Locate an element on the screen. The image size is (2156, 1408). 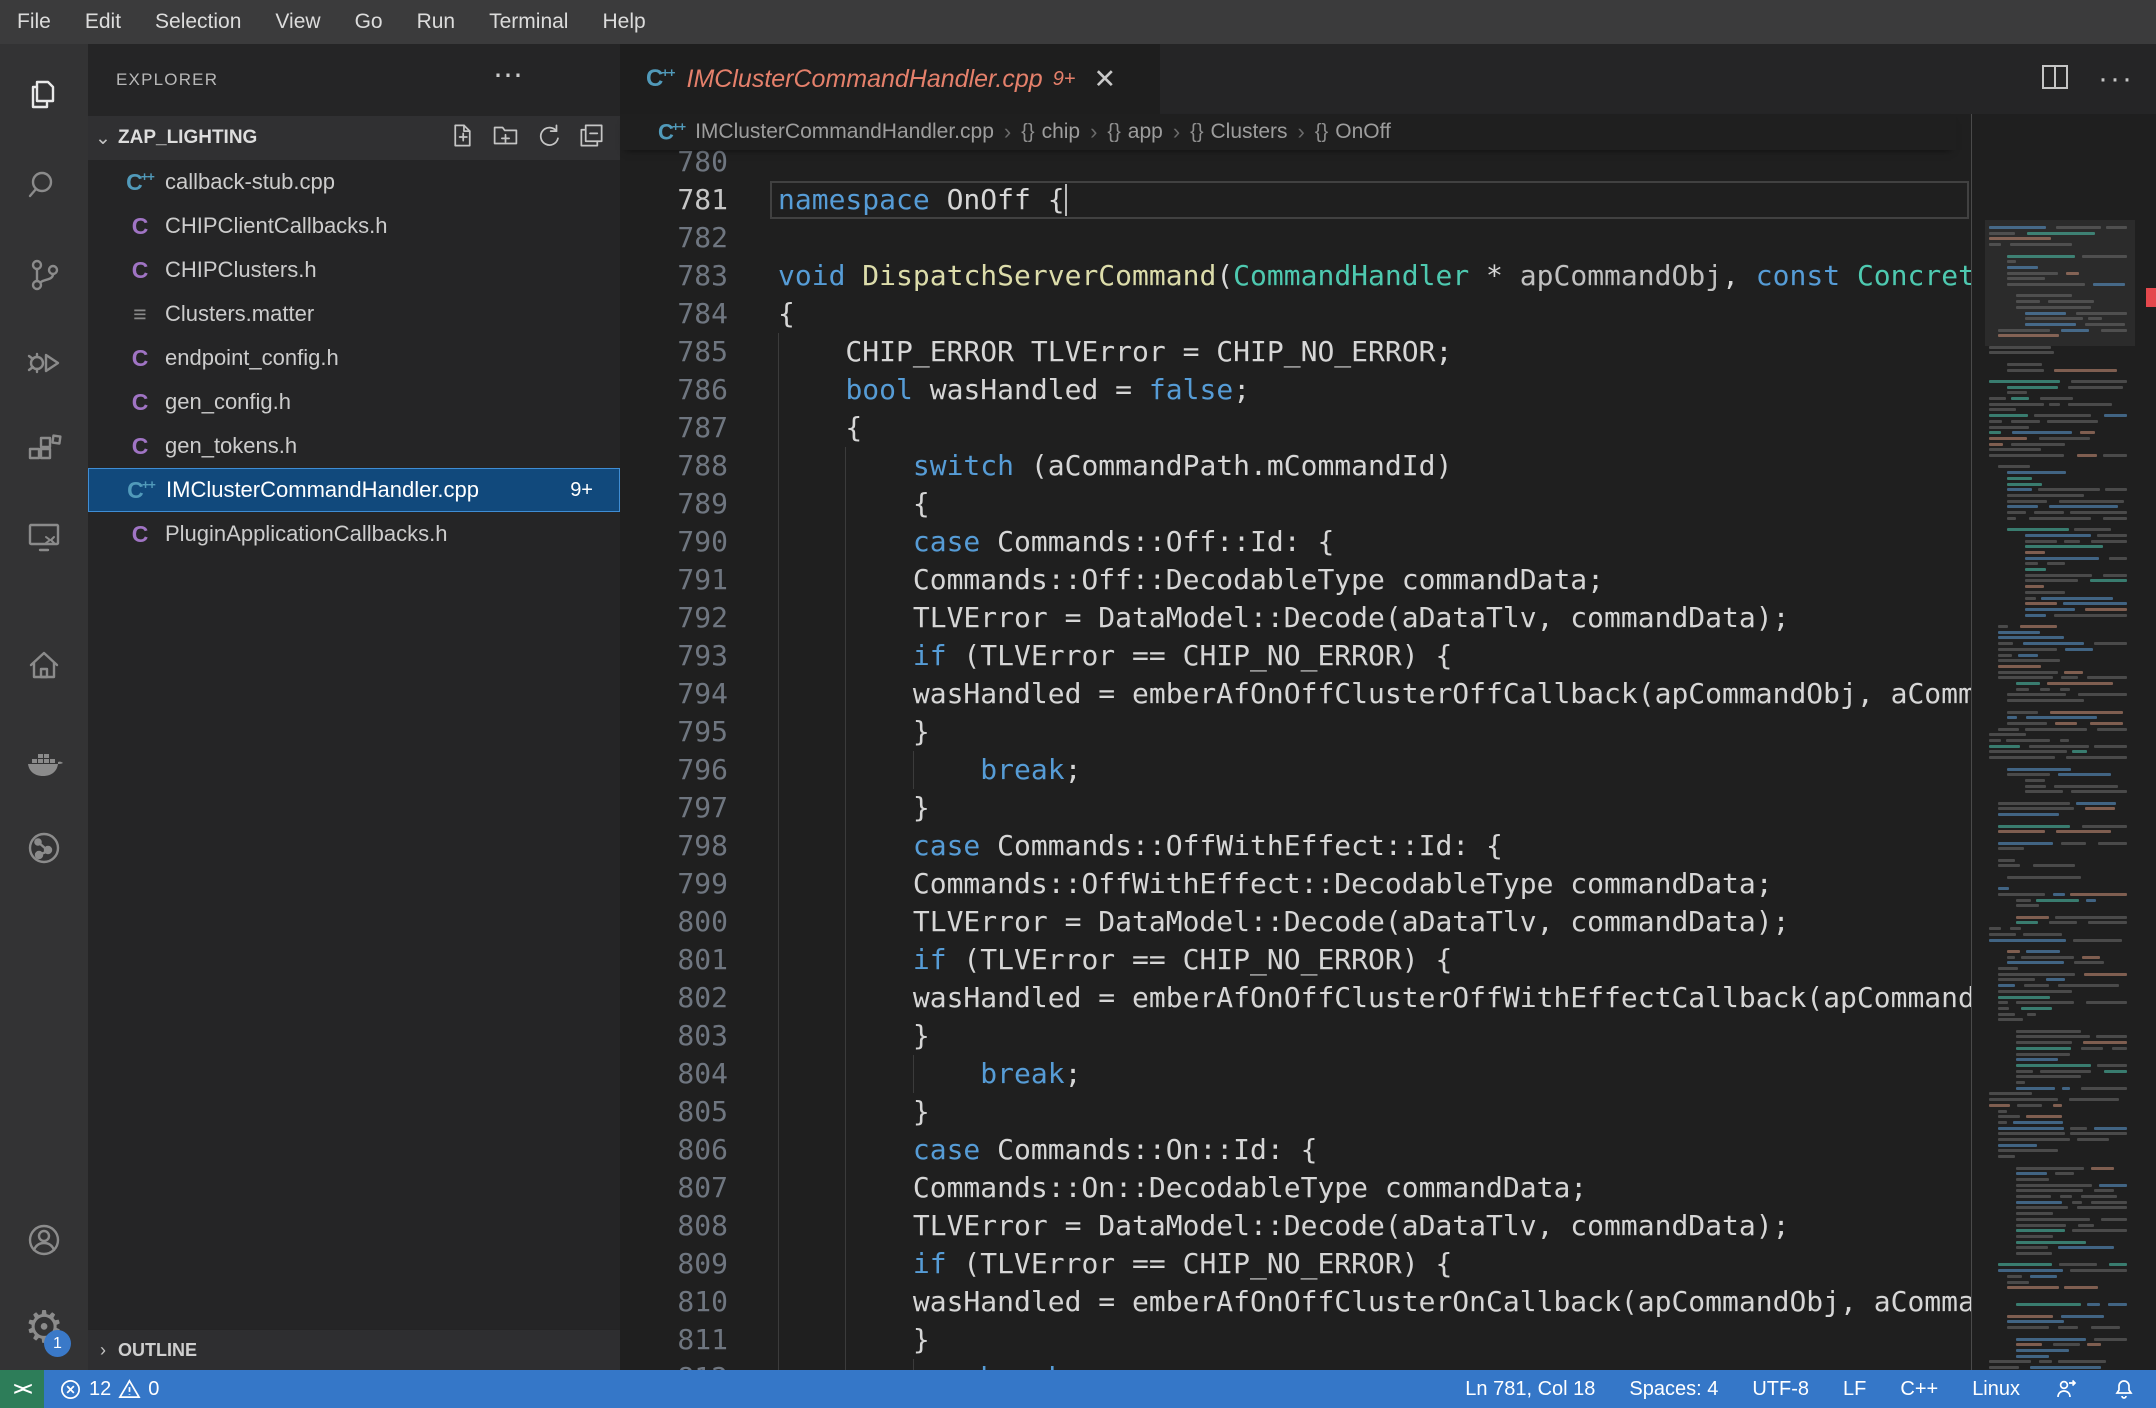
search-icon is located at coordinates (44, 185).